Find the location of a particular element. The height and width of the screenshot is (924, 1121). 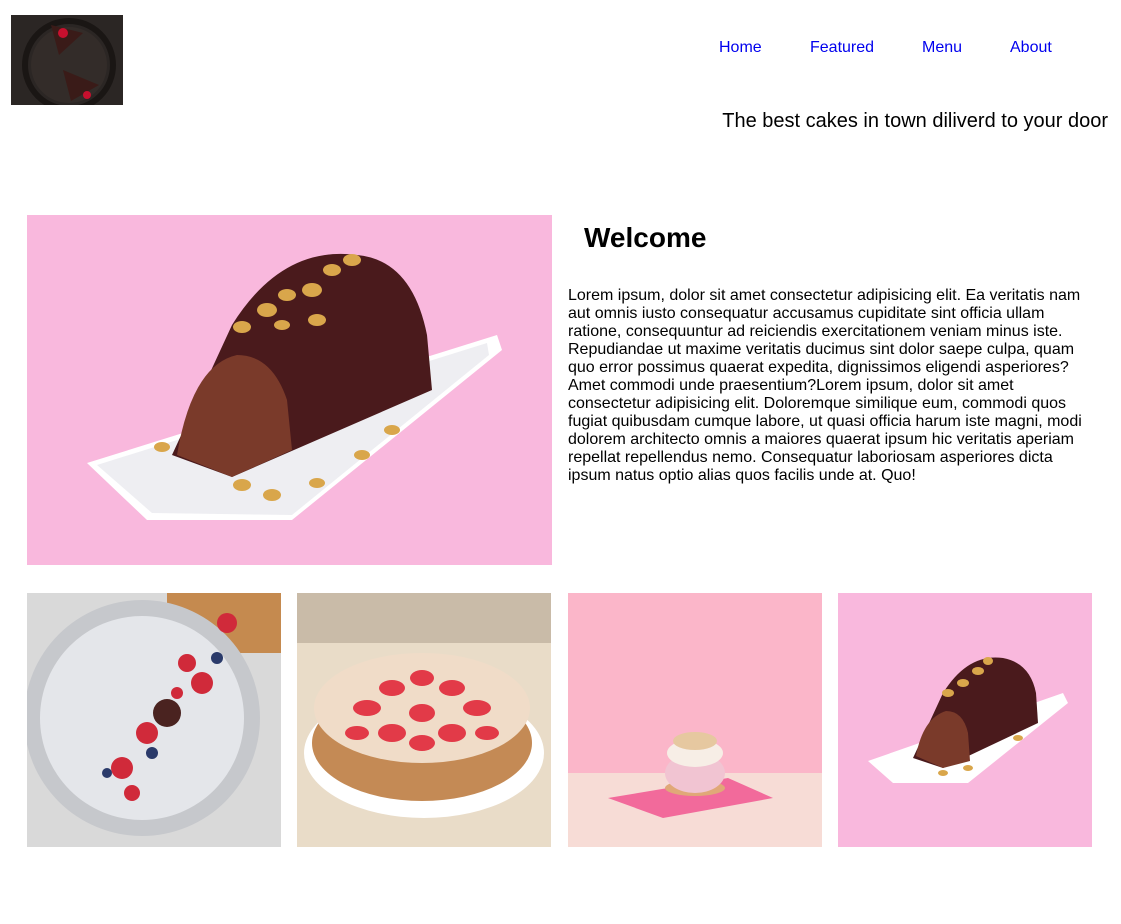

nav-link-home: Home is located at coordinates (740, 48).